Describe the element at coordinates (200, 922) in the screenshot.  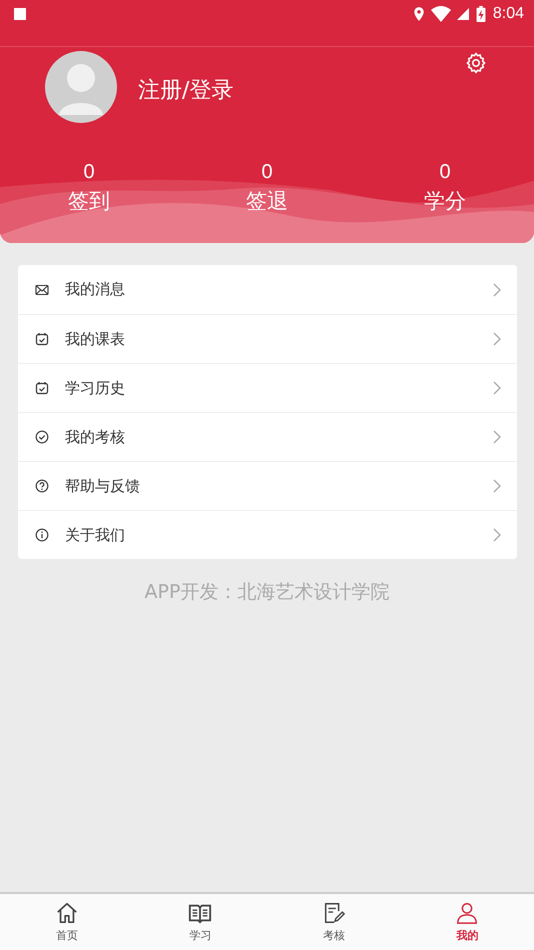
I see `nav-tab: 学习` at that location.